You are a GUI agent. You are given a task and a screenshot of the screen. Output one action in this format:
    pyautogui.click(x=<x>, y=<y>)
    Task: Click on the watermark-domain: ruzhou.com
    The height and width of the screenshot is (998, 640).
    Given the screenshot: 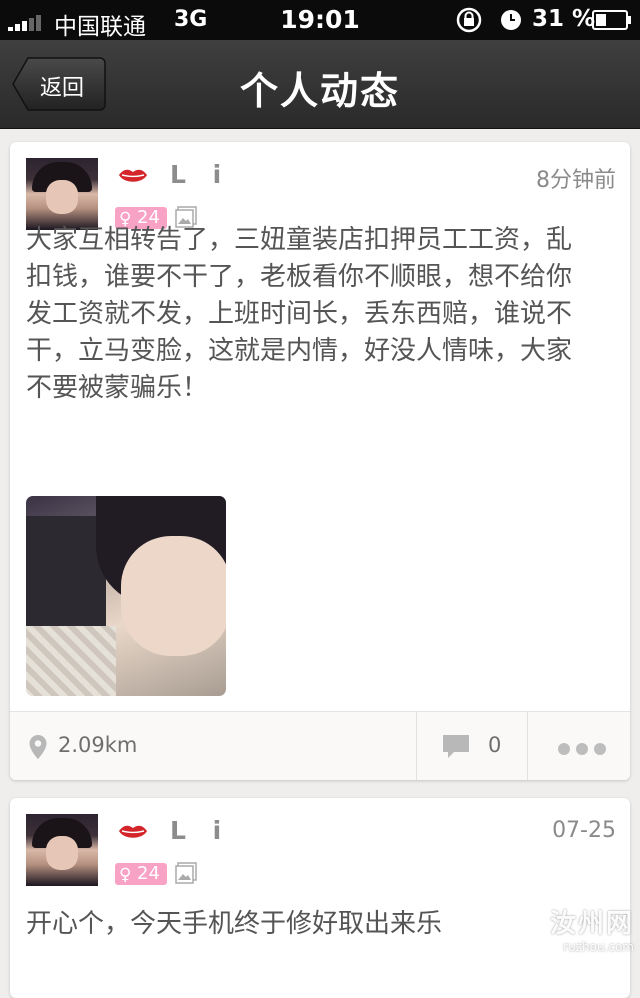 What is the action you would take?
    pyautogui.click(x=598, y=947)
    